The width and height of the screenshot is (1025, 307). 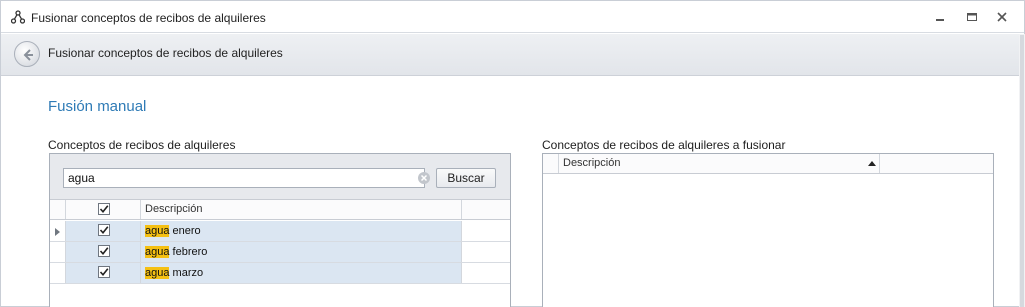 I want to click on back-button, so click(x=27, y=54).